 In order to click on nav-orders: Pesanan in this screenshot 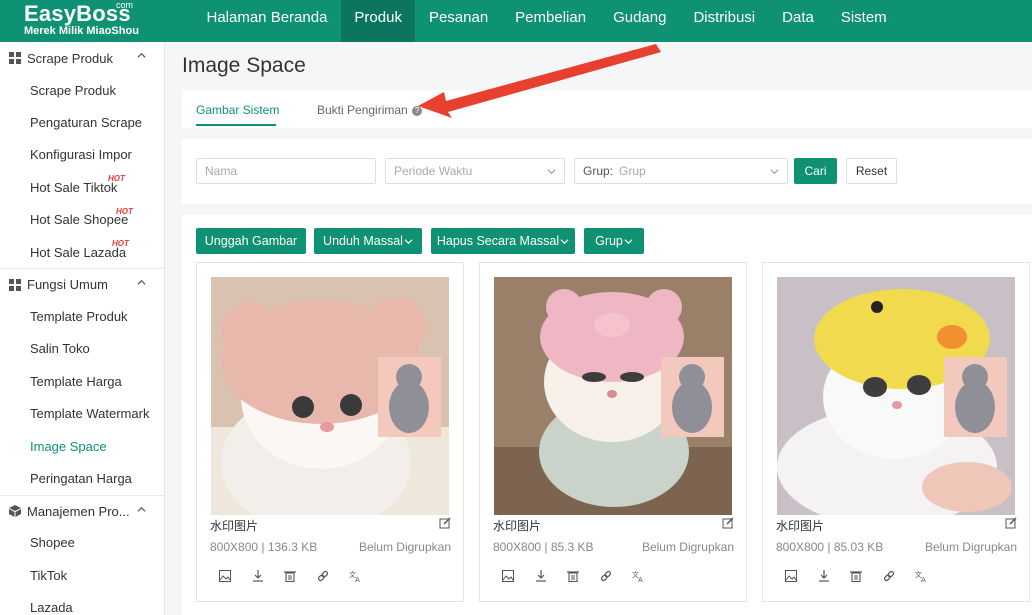, I will do `click(458, 21)`.